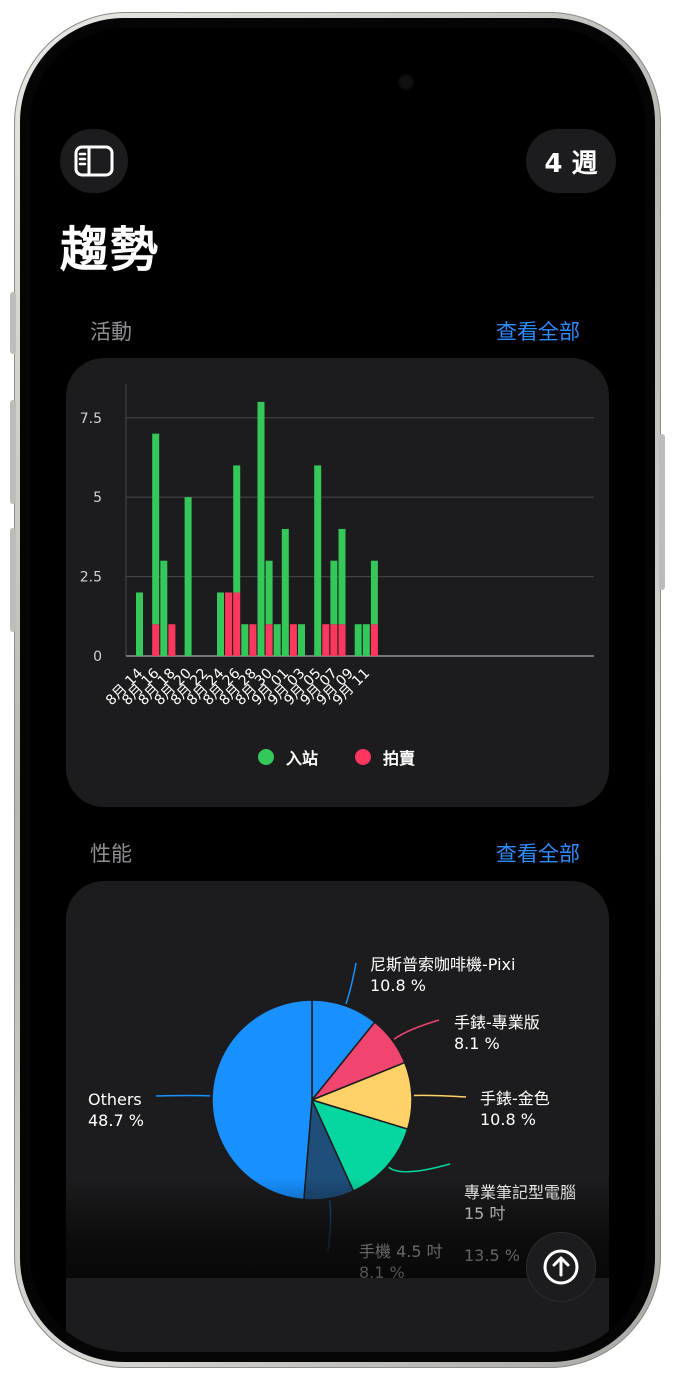 The width and height of the screenshot is (675, 1380). I want to click on period-selector-label: 4 週, so click(571, 163).